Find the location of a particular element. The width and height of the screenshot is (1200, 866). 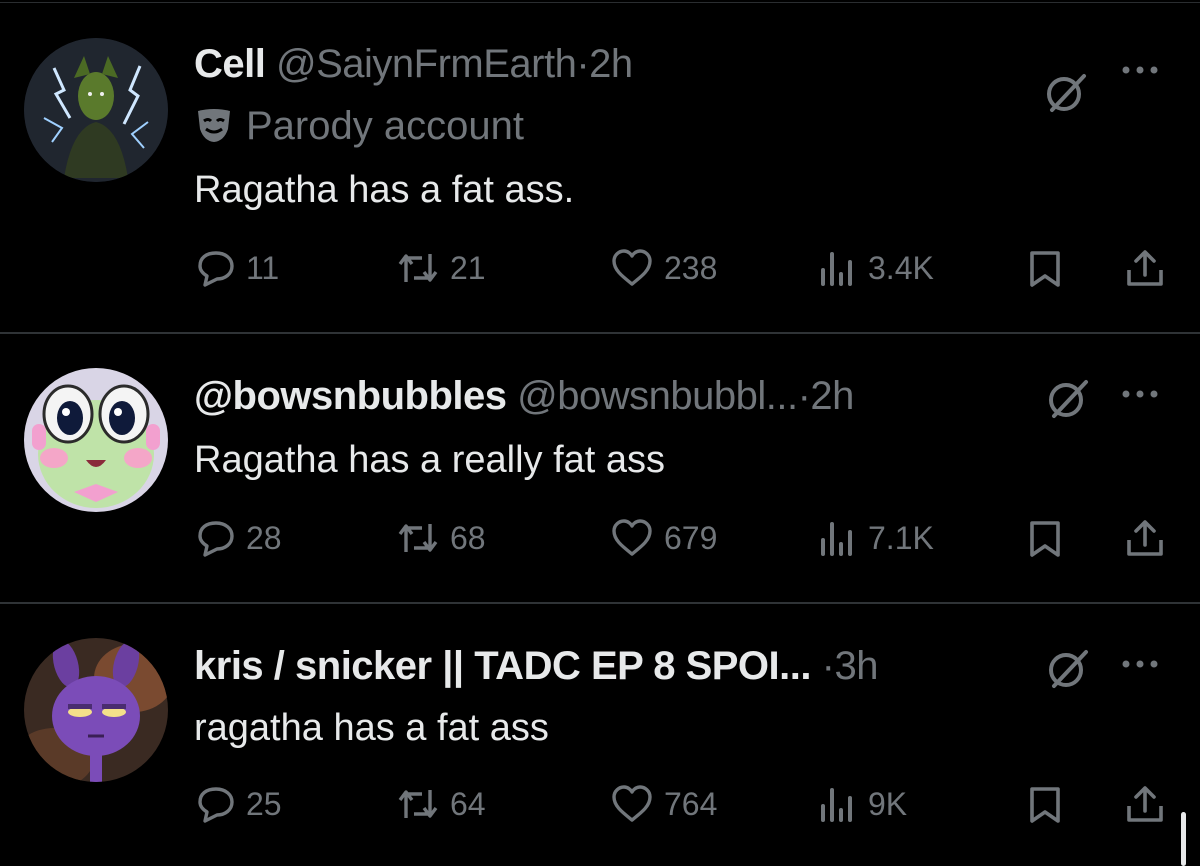

views-button: 3.4K is located at coordinates (876, 268).